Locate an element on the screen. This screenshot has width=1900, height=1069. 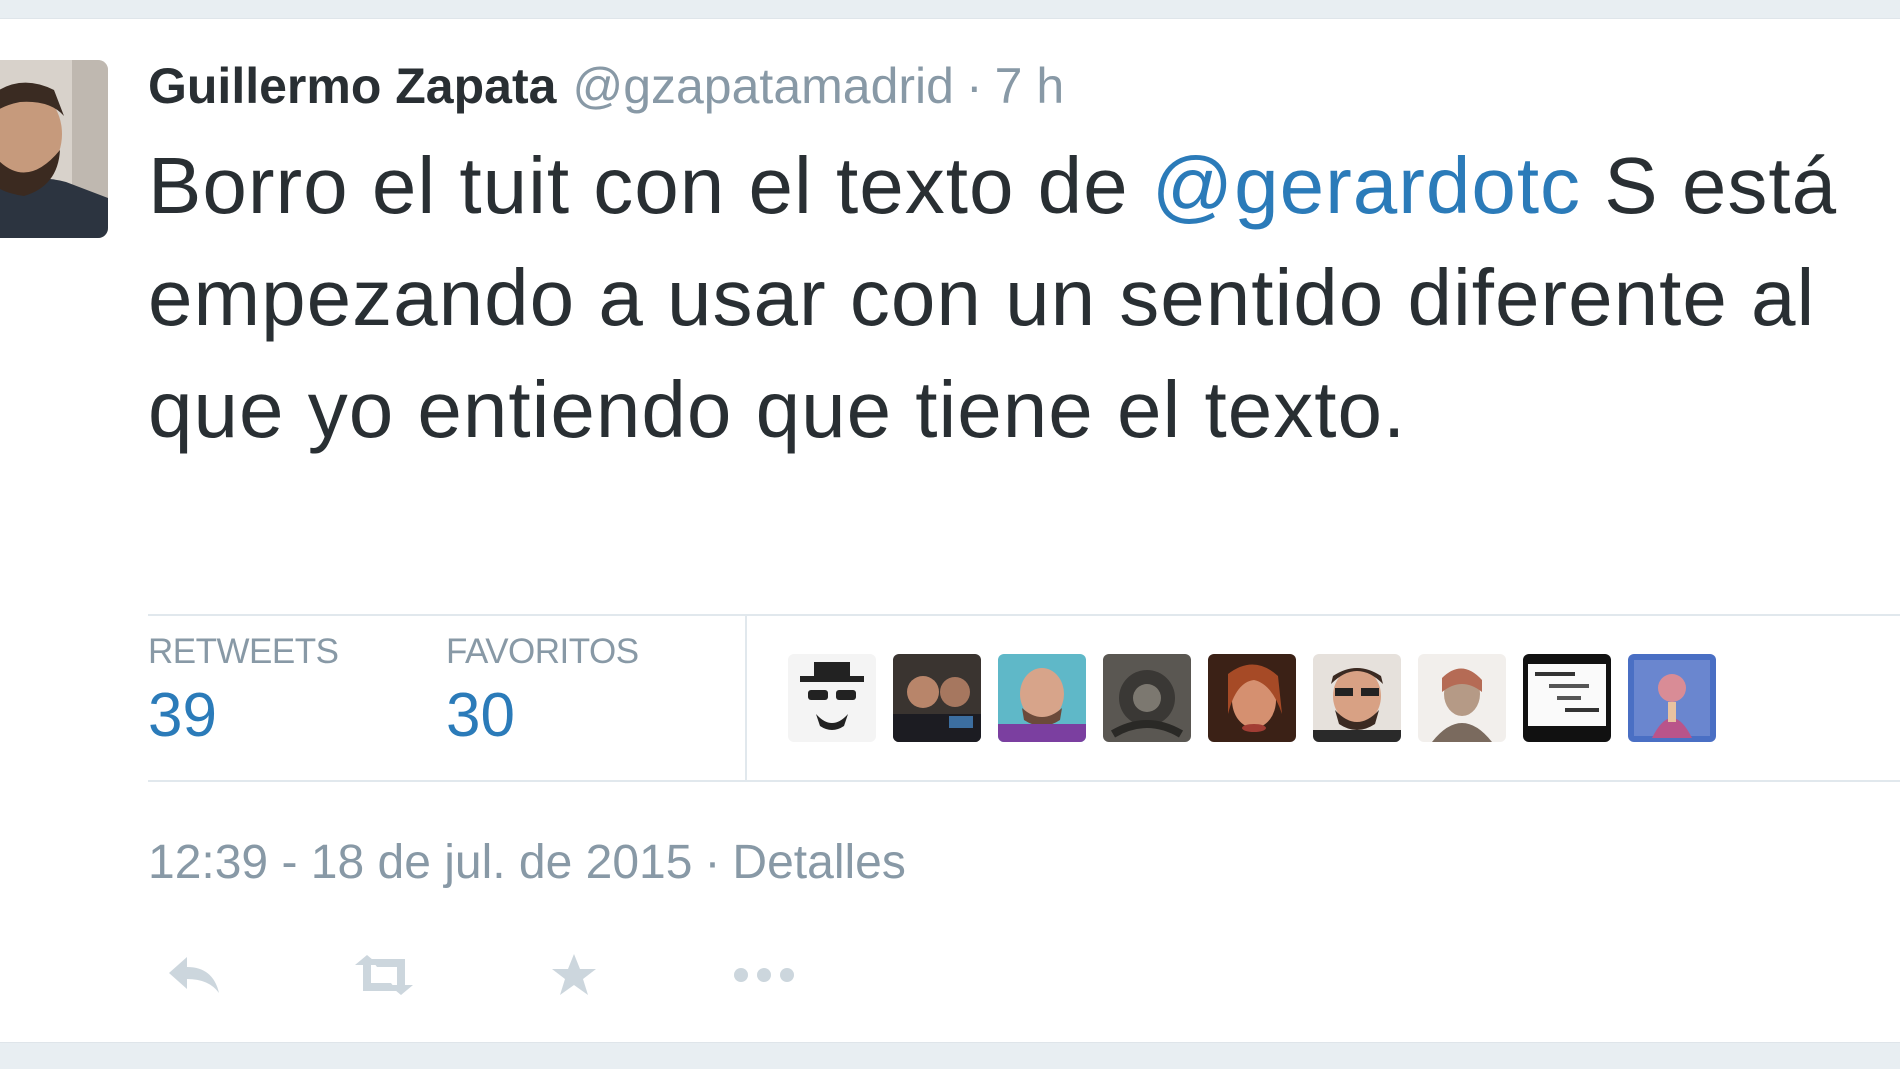
retweets-stat: RETWEETS 39 is located at coordinates (243, 691).